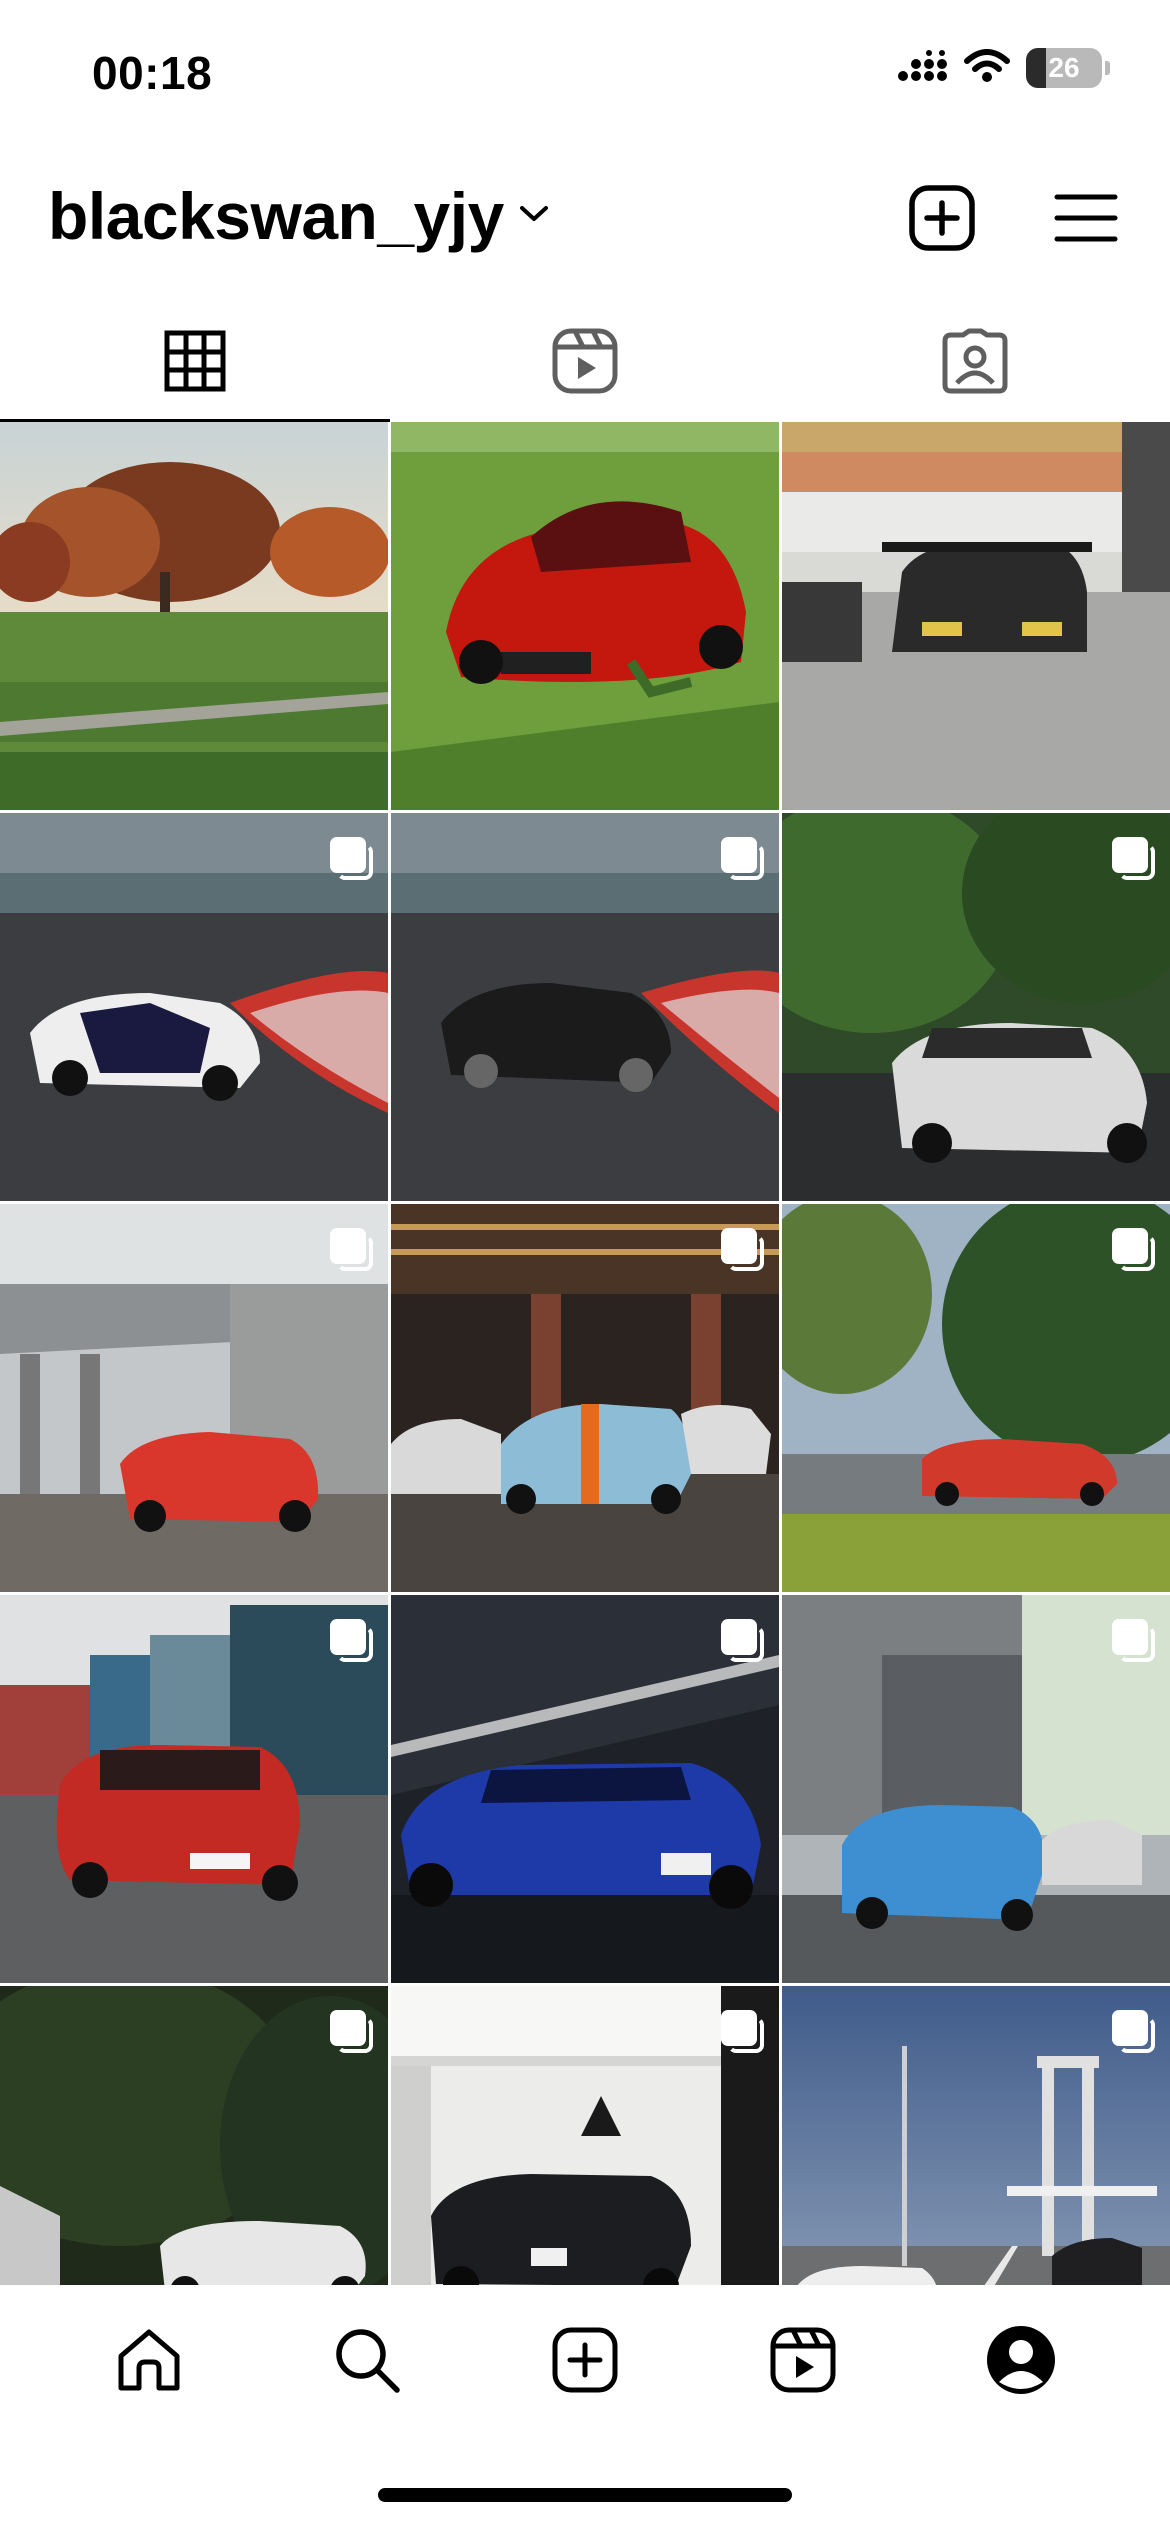  I want to click on account-switcher: blackswan_yjy, so click(299, 216).